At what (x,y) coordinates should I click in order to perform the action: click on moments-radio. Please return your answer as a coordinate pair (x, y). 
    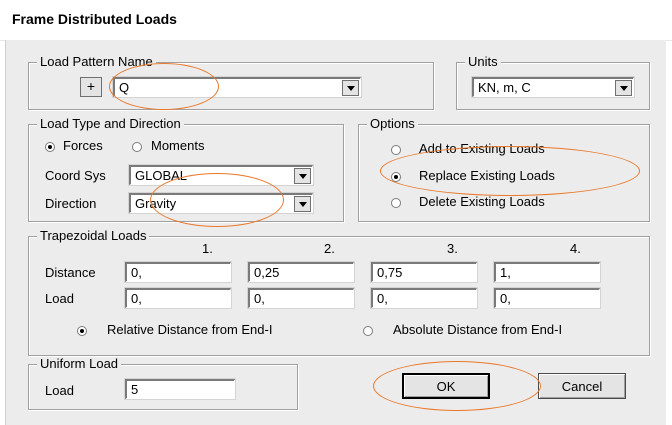
    Looking at the image, I should click on (137, 147).